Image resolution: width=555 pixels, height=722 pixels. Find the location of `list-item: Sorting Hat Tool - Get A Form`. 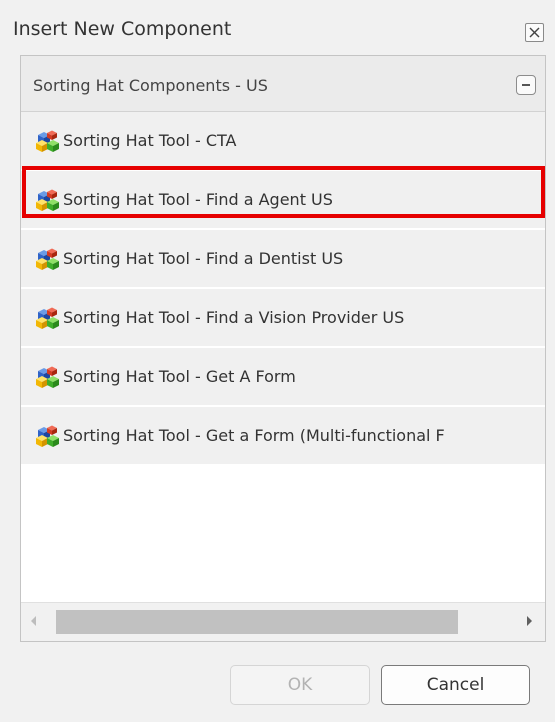

list-item: Sorting Hat Tool - Get A Form is located at coordinates (283, 377).